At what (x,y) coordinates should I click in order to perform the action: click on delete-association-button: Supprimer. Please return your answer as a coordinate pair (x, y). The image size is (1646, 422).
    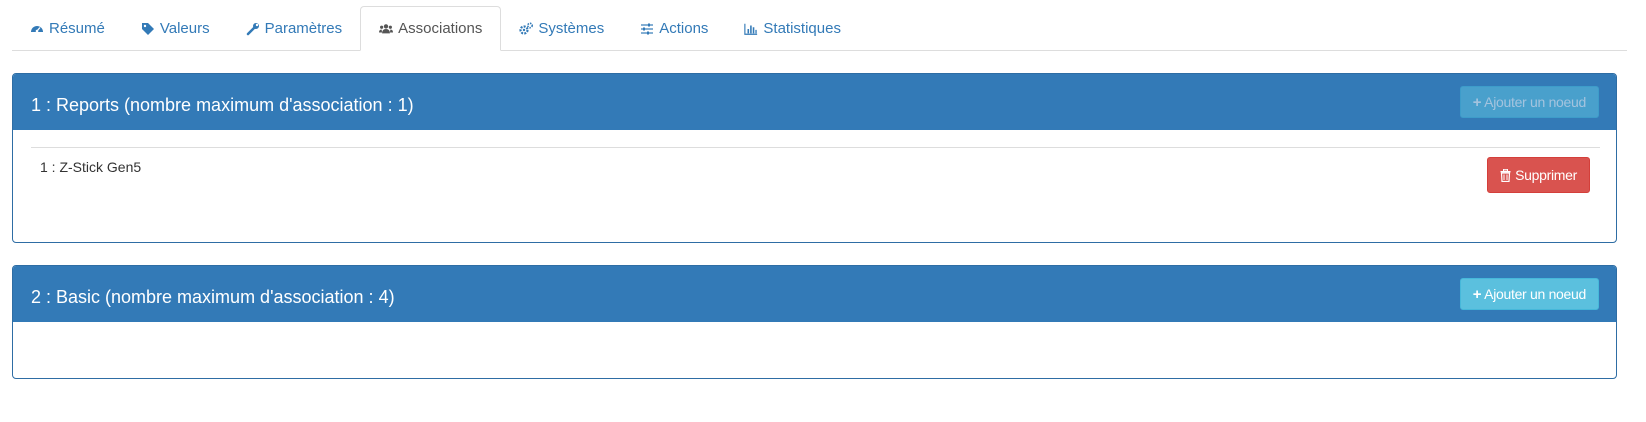
    Looking at the image, I should click on (1538, 175).